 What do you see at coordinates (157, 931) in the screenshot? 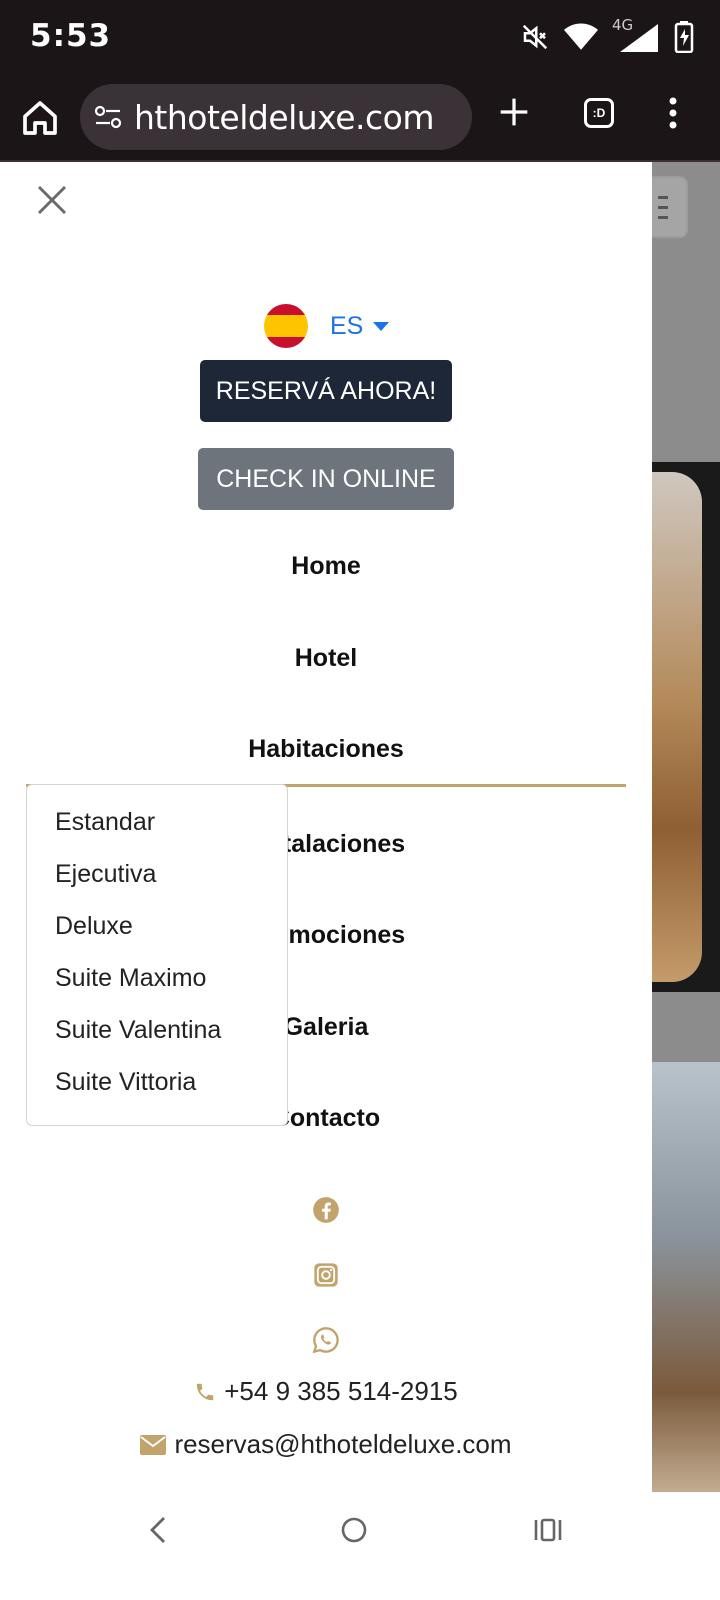
I see `dropdown-item-deluxe: Deluxe` at bounding box center [157, 931].